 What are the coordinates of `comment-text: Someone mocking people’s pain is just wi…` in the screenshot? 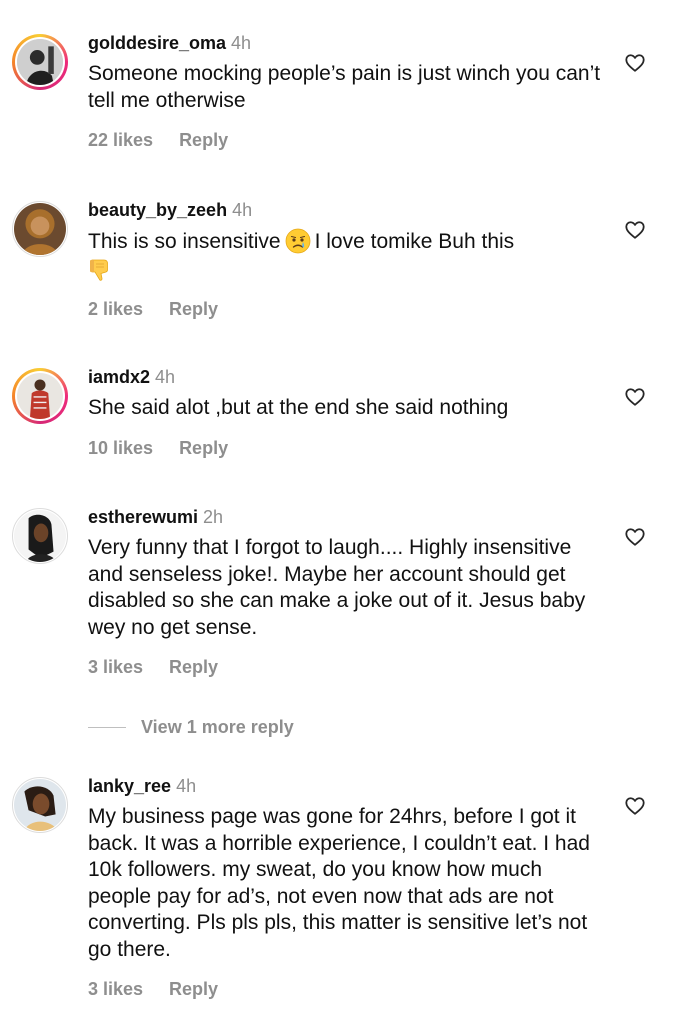 It's located at (344, 87).